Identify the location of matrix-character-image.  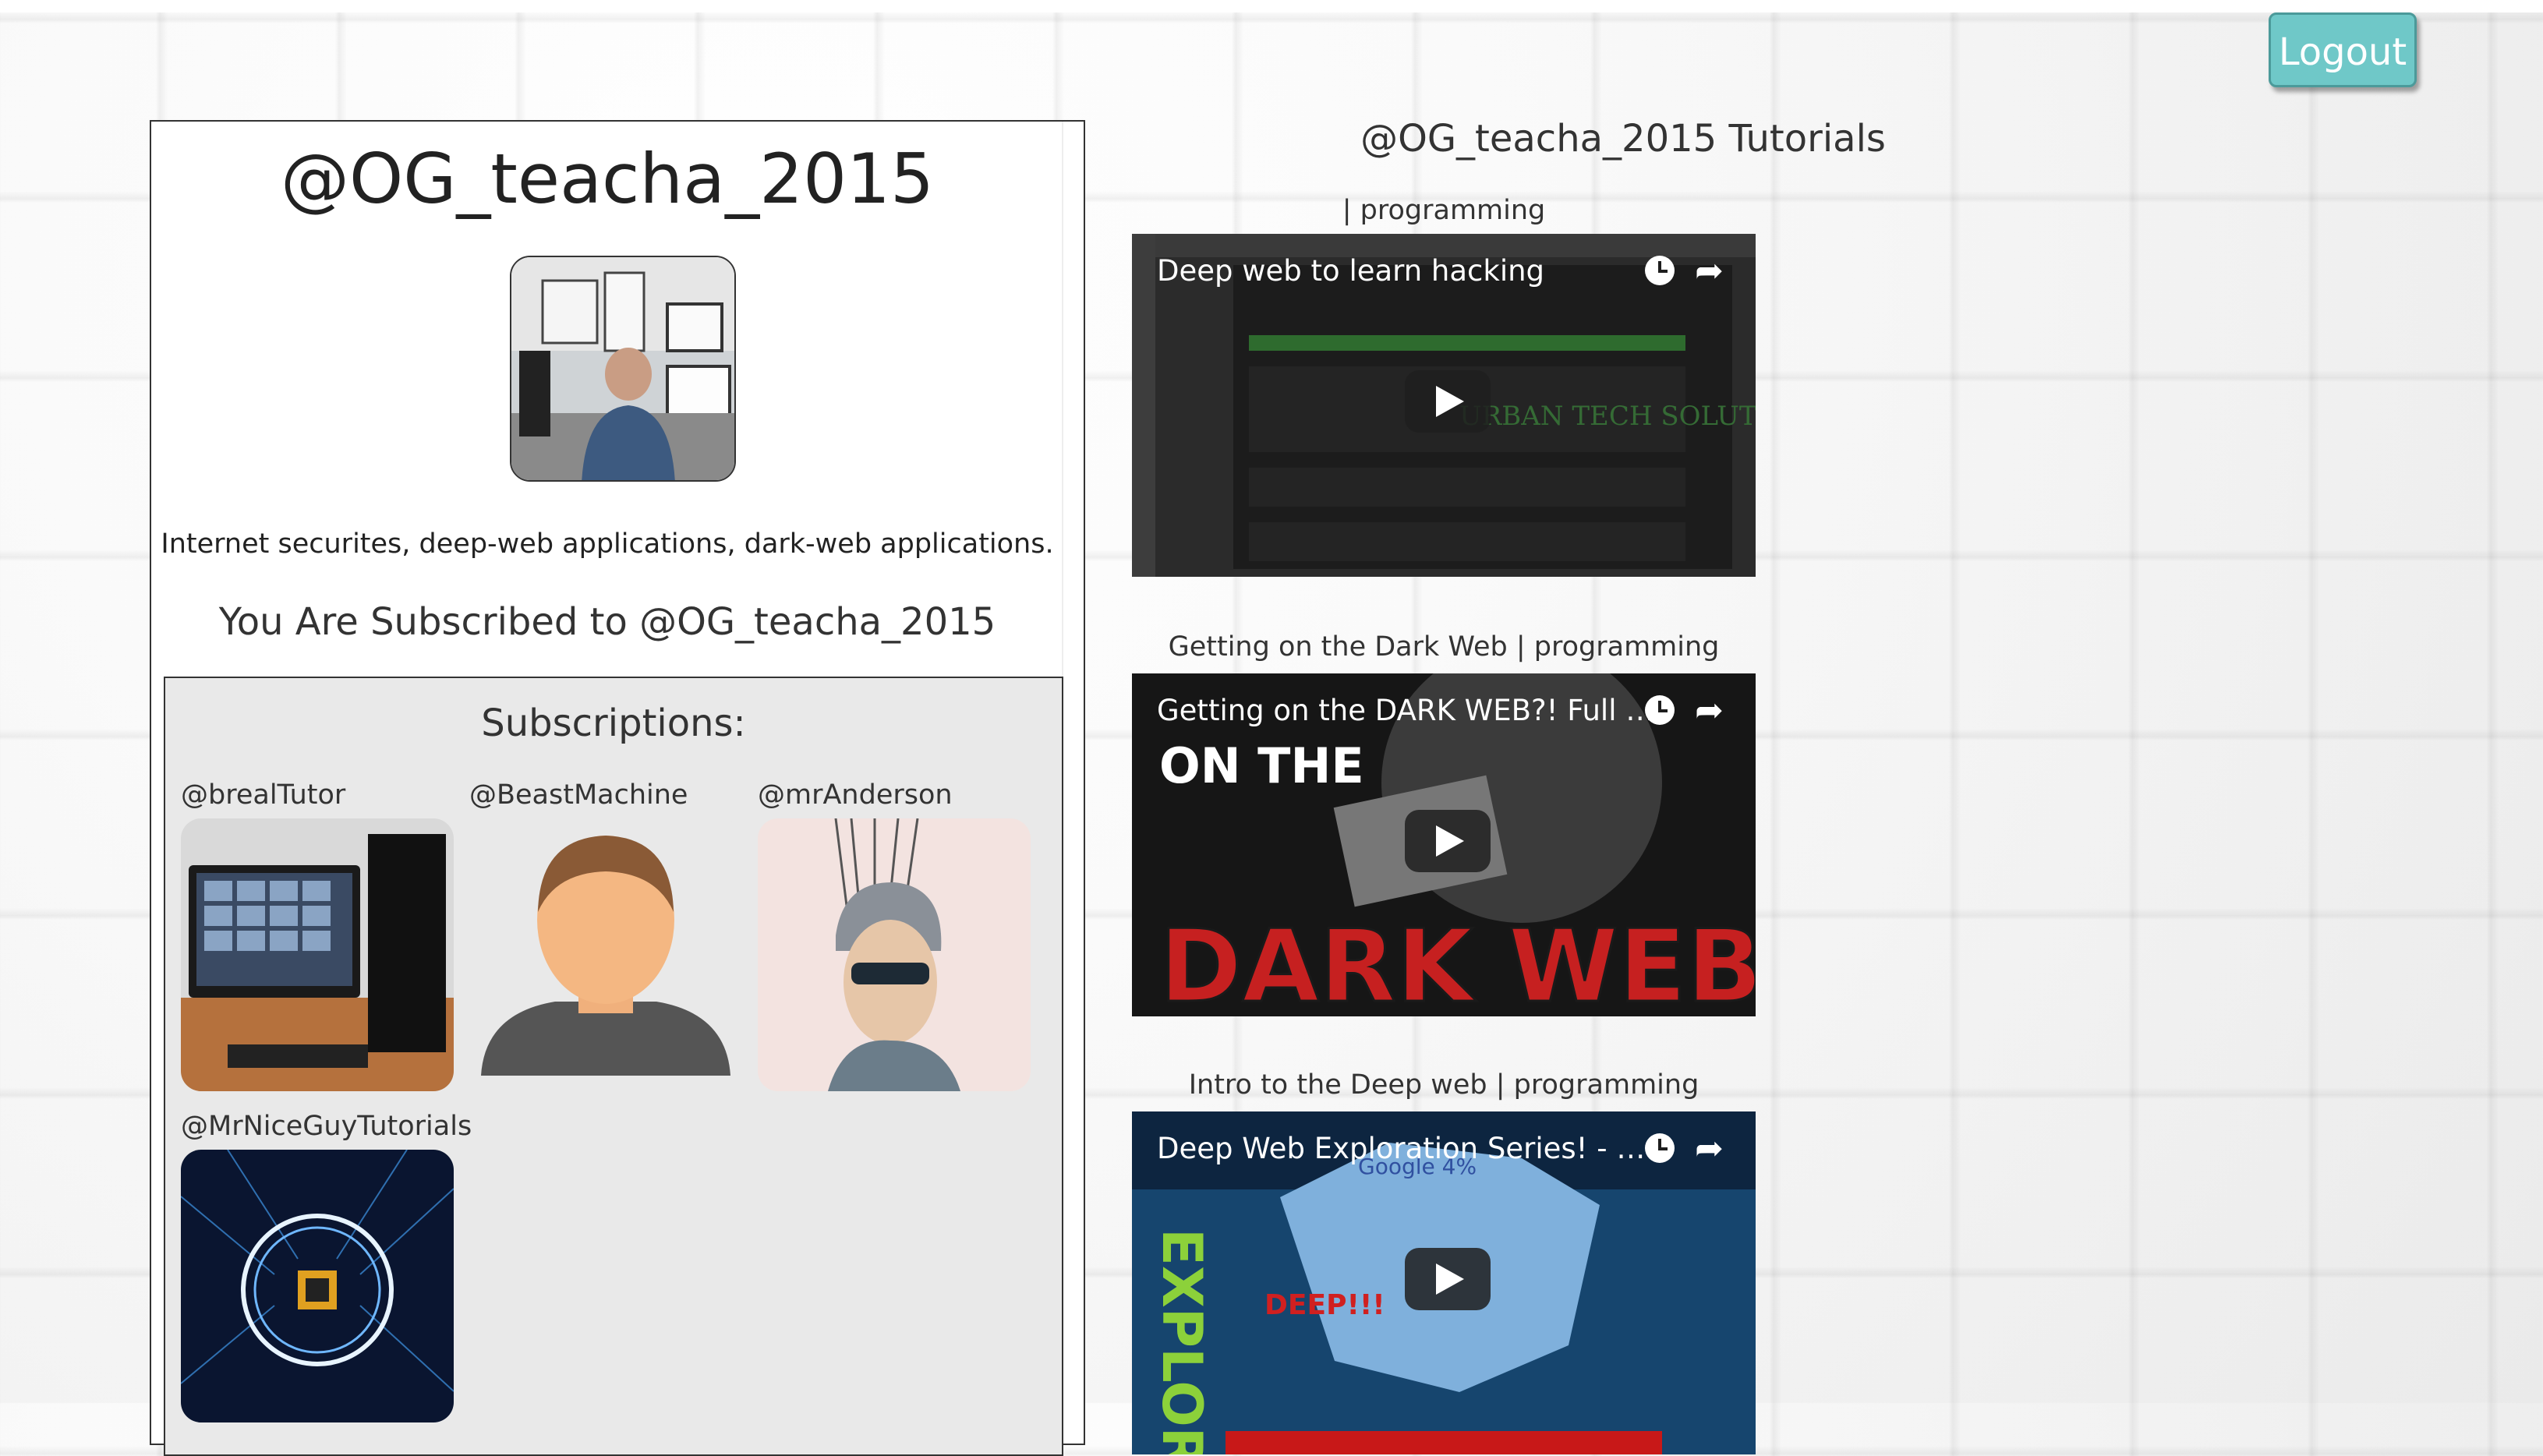
(894, 954).